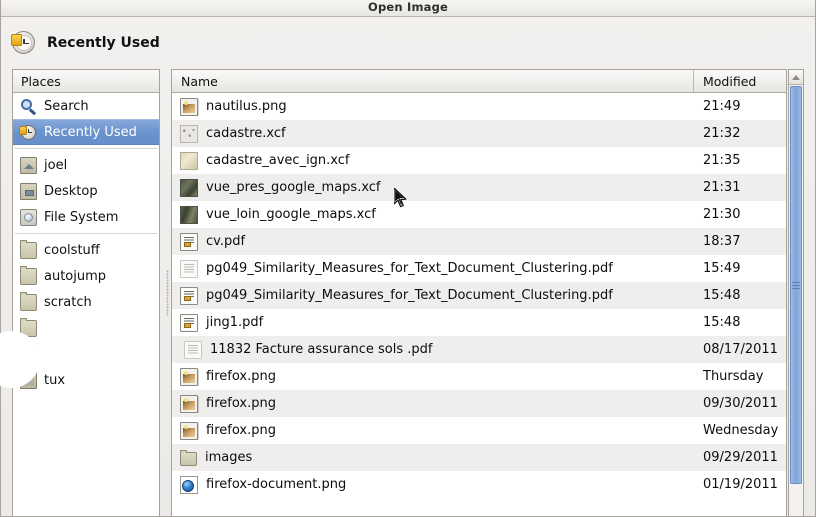 Image resolution: width=816 pixels, height=517 pixels. Describe the element at coordinates (28, 165) in the screenshot. I see `home-folder-icon` at that location.